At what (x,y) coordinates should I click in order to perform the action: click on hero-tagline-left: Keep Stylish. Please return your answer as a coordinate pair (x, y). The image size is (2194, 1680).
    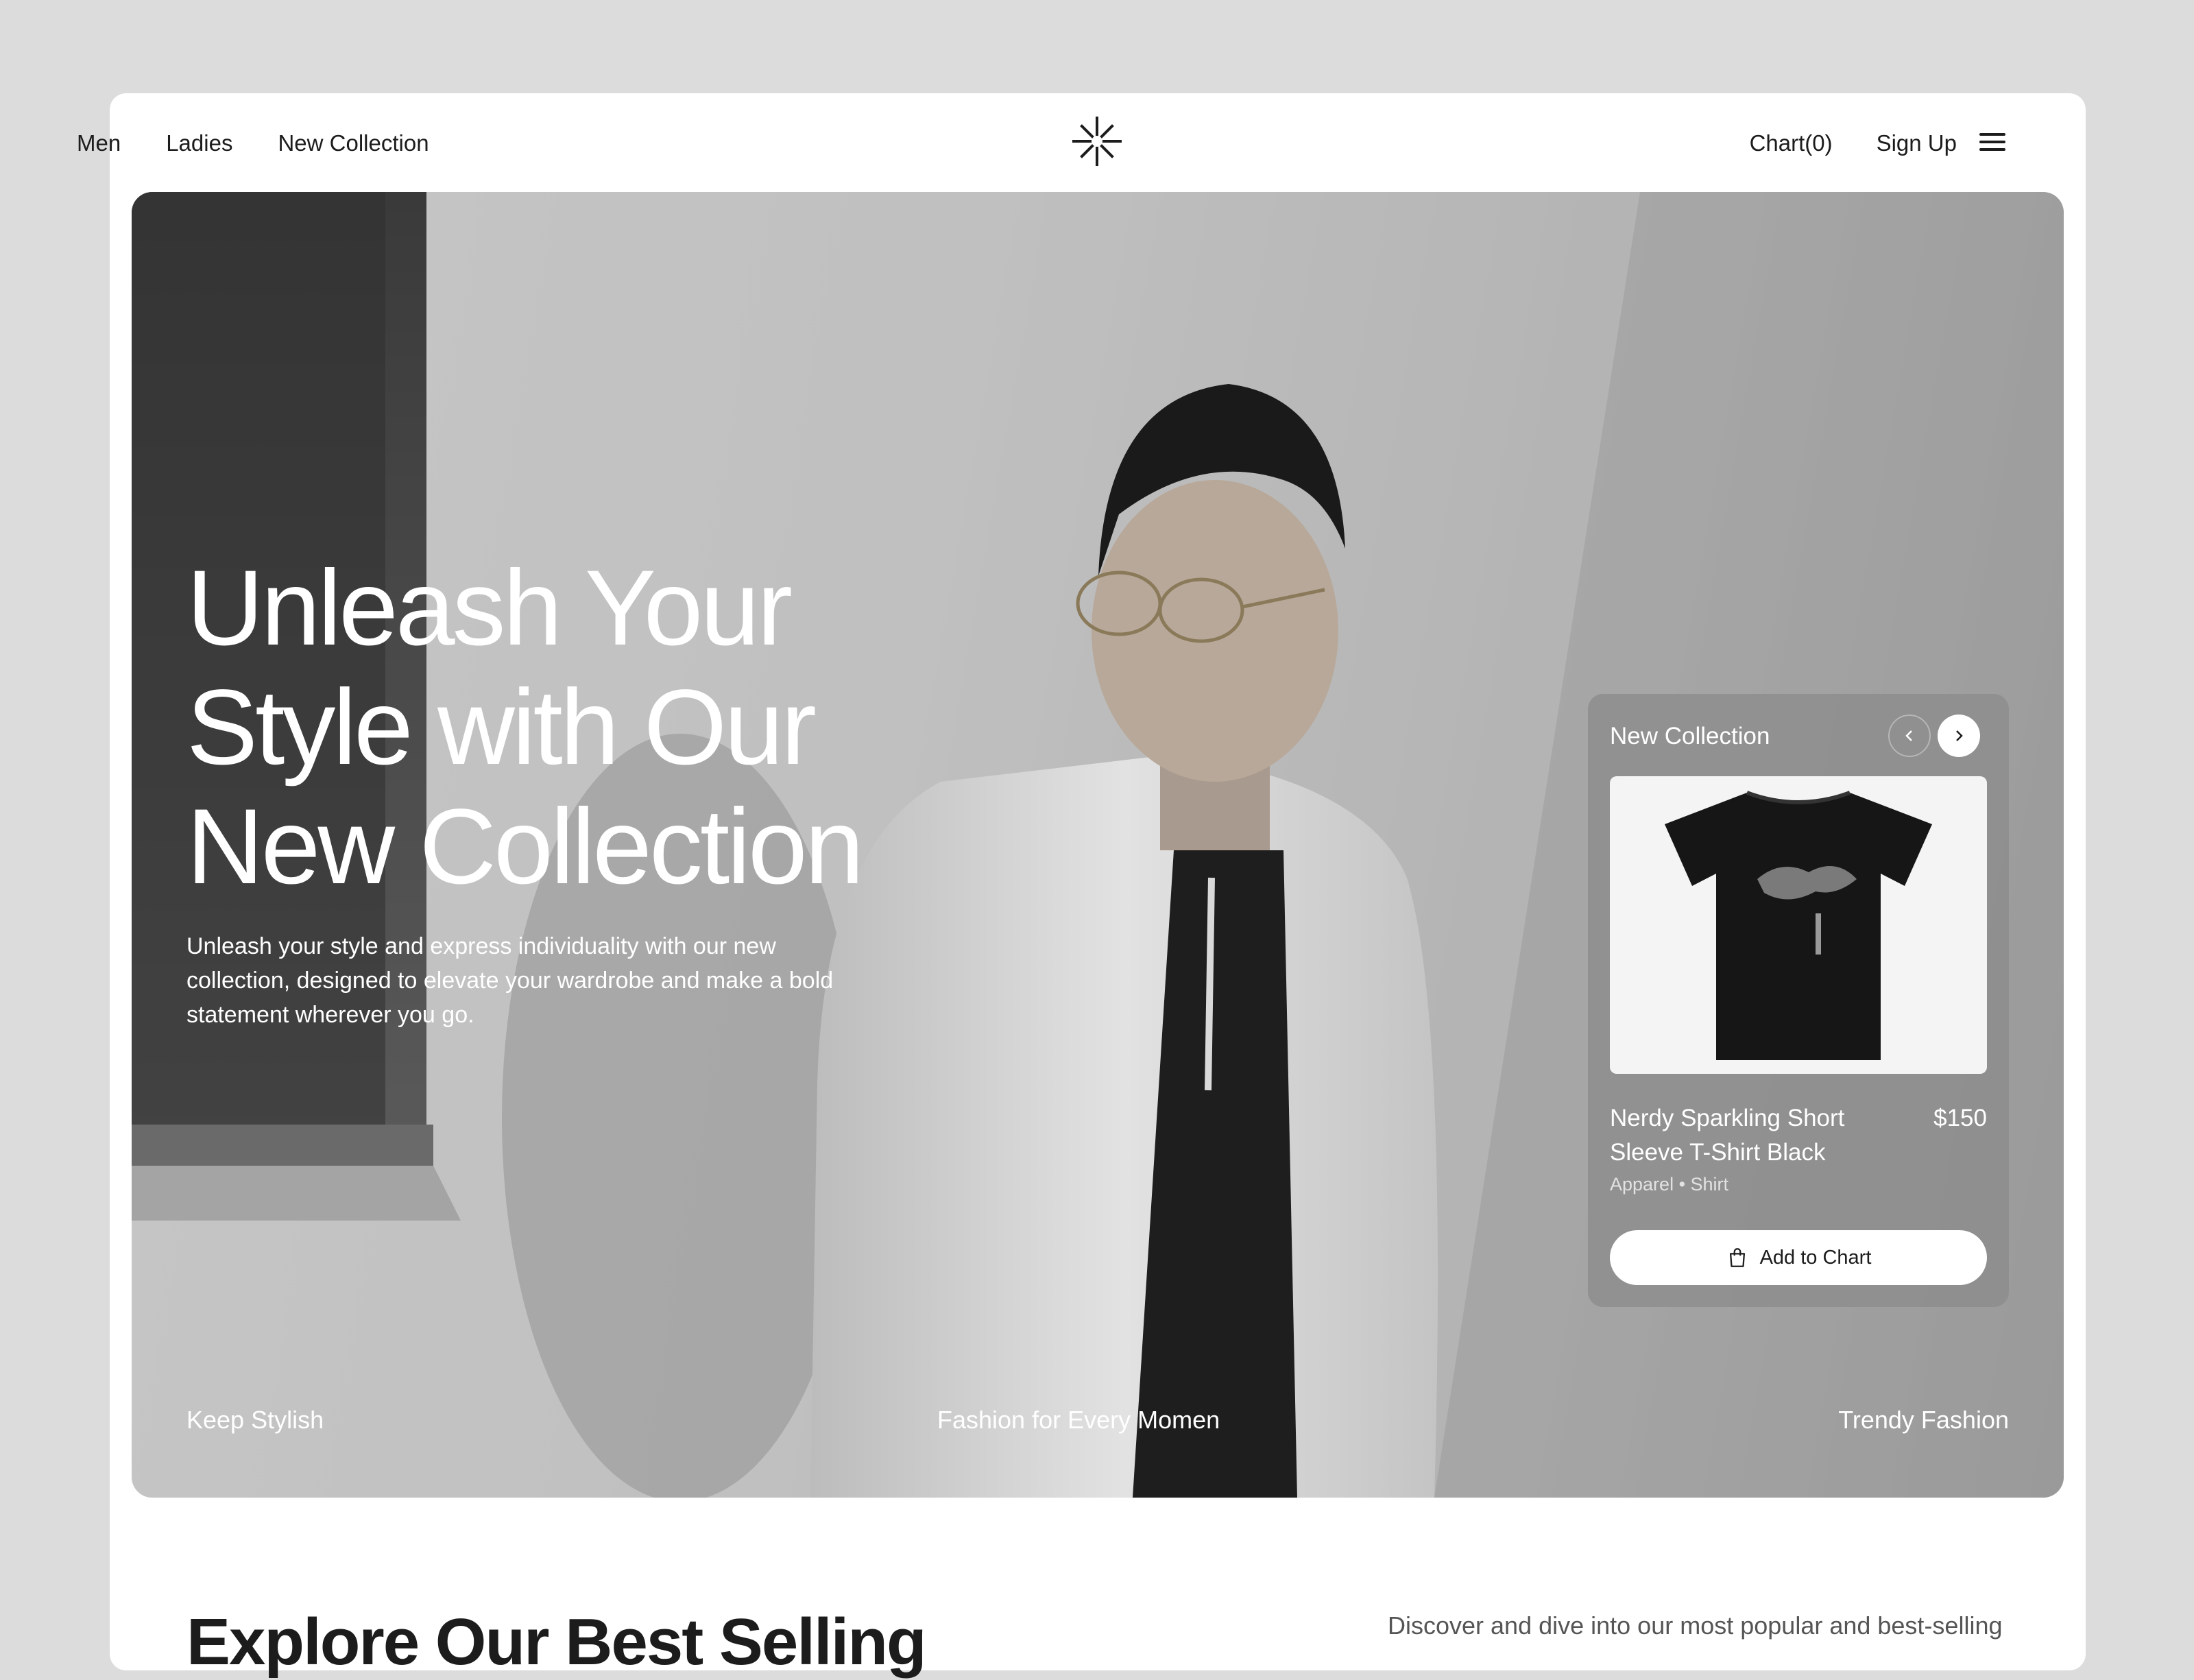
    Looking at the image, I should click on (255, 1420).